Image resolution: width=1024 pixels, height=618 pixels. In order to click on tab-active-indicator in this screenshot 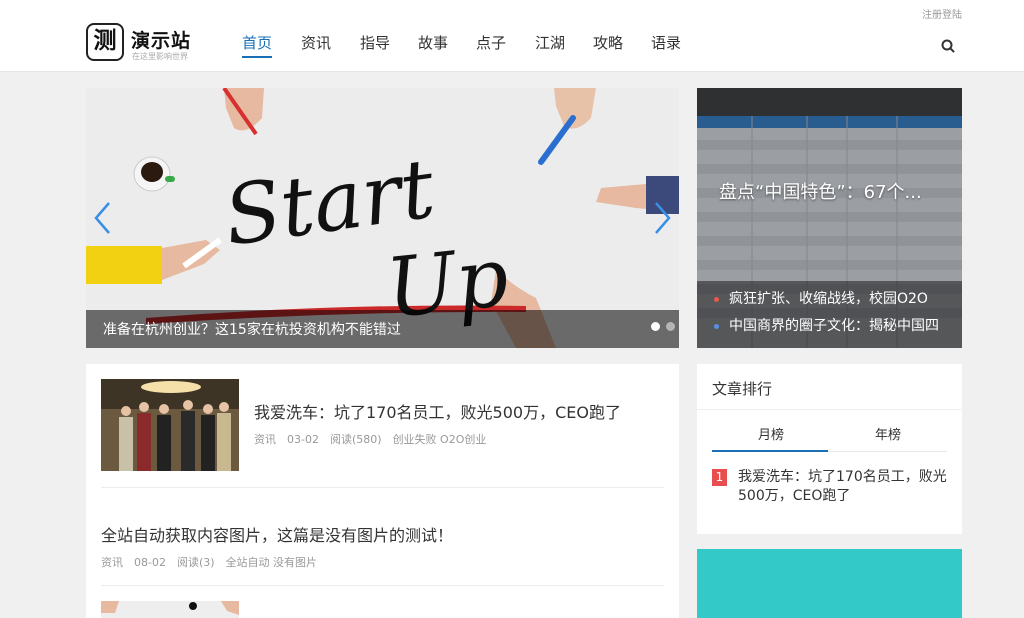, I will do `click(770, 451)`.